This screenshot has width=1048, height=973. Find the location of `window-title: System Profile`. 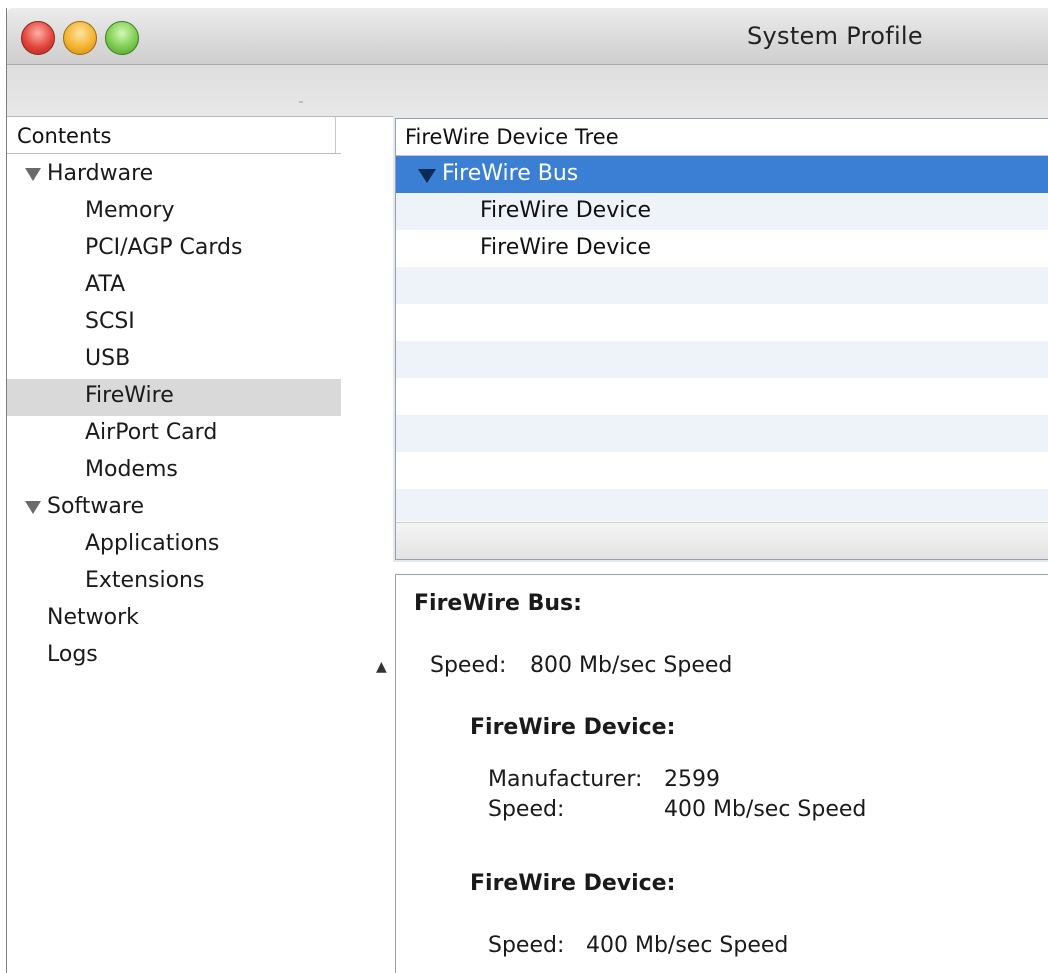

window-title: System Profile is located at coordinates (835, 36).